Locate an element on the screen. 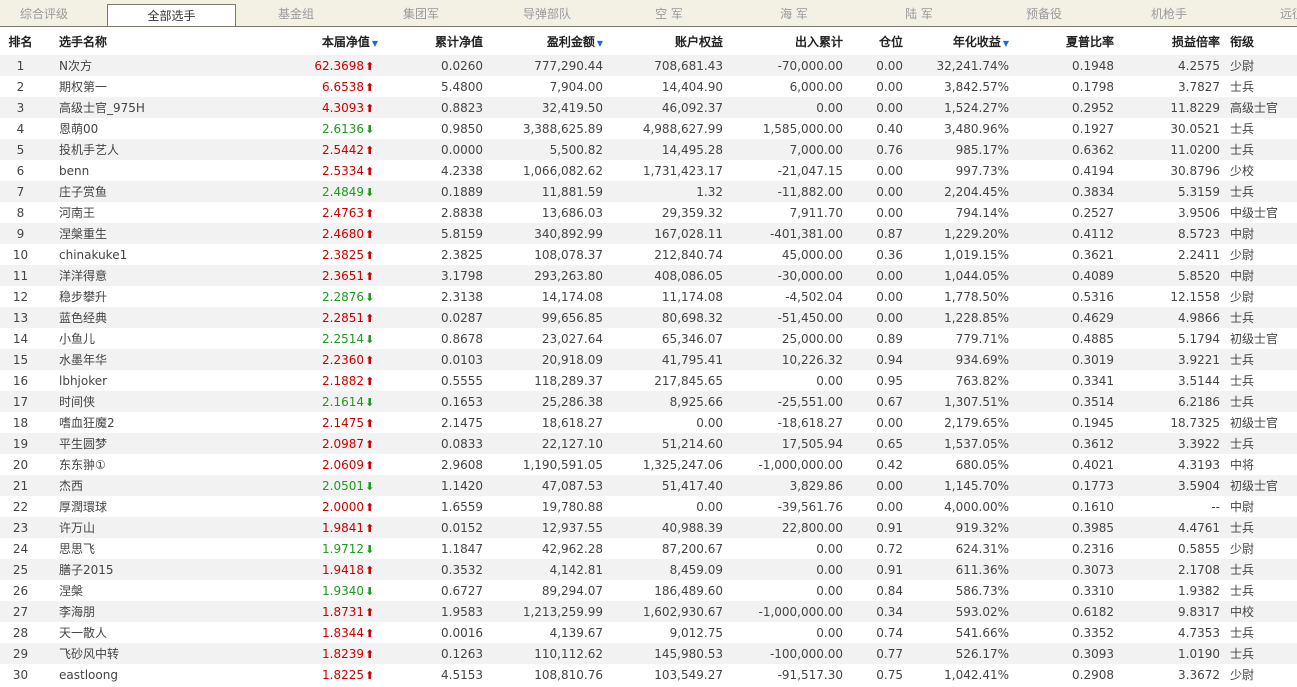 Image resolution: width=1297 pixels, height=687 pixels. player-name-link: 天一散人 is located at coordinates (144, 632).